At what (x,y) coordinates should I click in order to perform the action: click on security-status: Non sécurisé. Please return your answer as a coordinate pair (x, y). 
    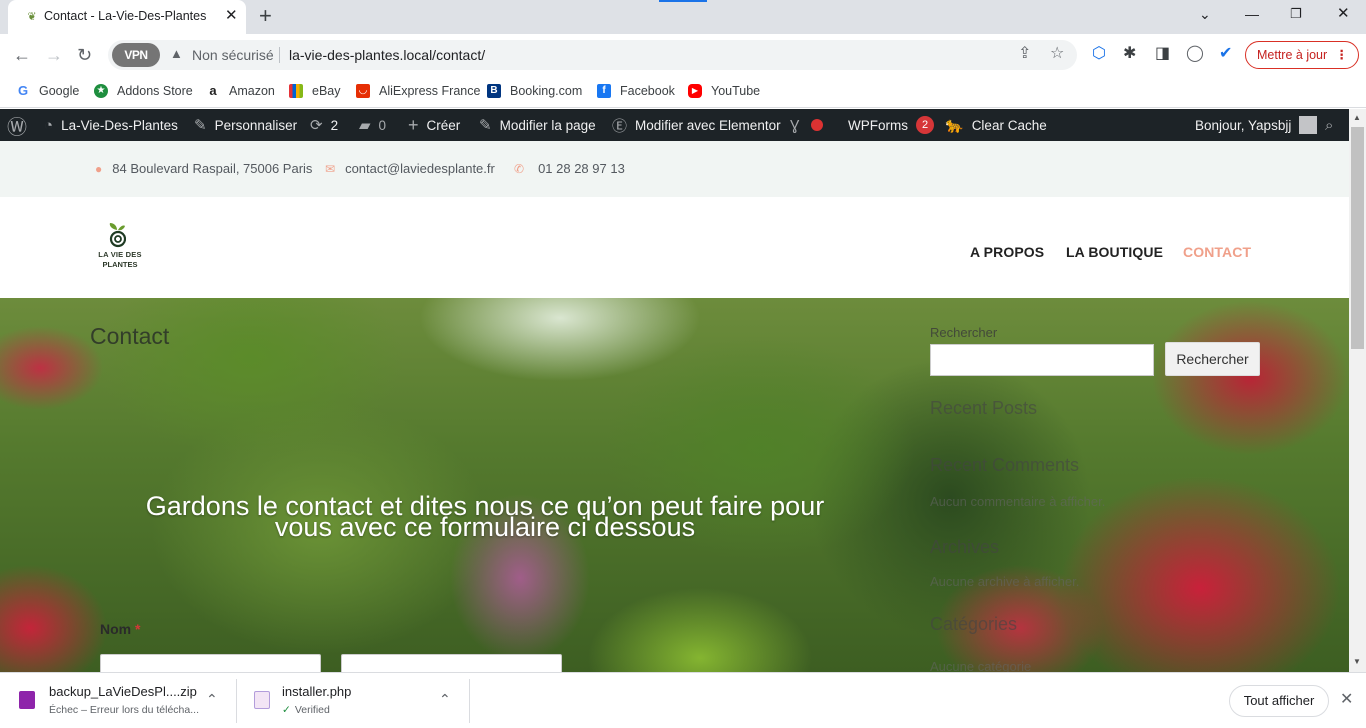
    Looking at the image, I should click on (233, 55).